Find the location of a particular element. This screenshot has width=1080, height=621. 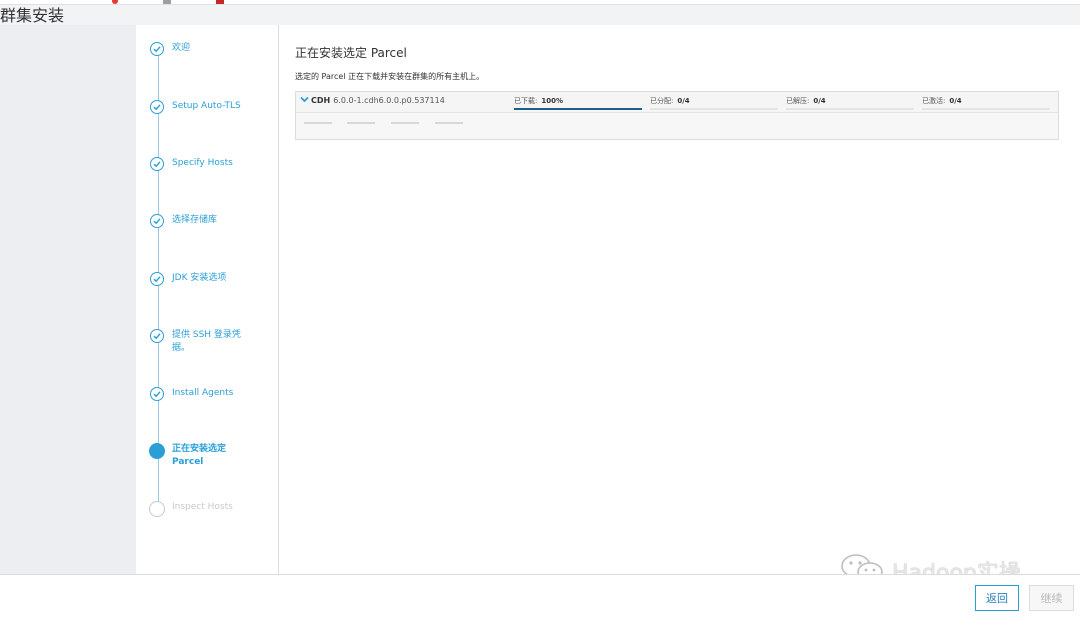

wizard-step-jdk-options: JDK 安装选项 is located at coordinates (200, 279).